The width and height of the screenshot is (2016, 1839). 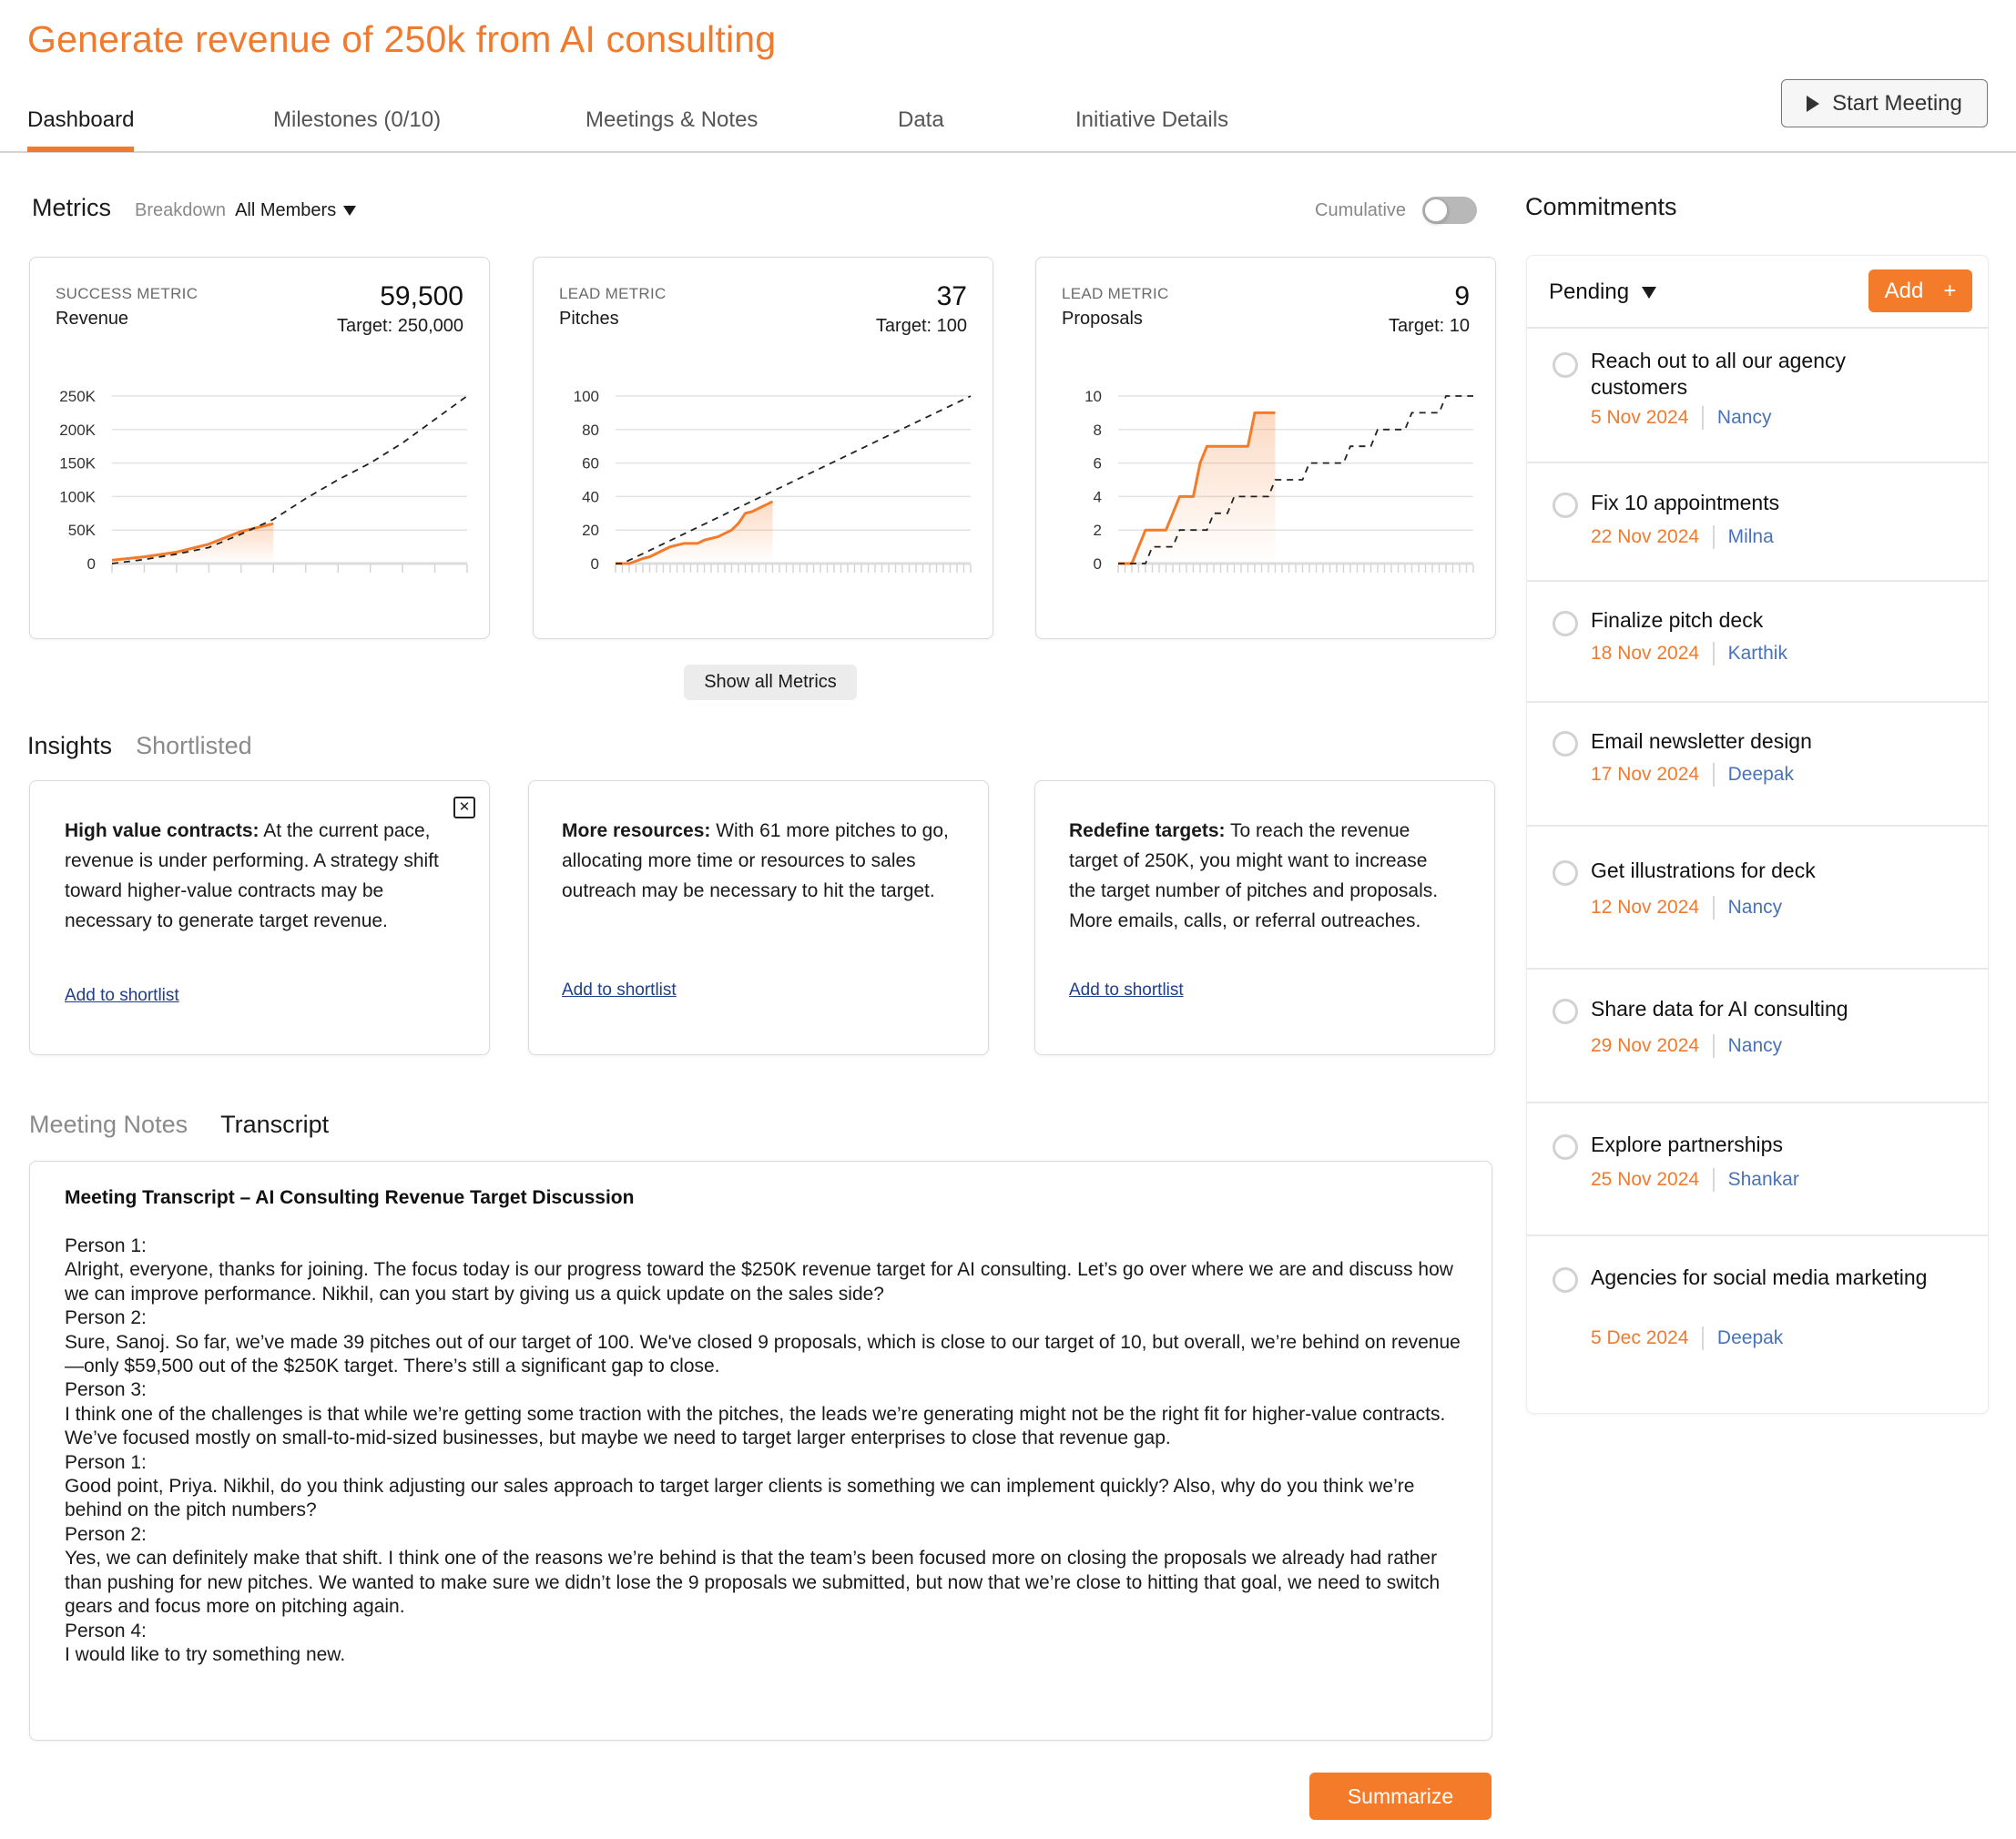 I want to click on commitment-text: Get illustrations for deck, so click(x=1703, y=870).